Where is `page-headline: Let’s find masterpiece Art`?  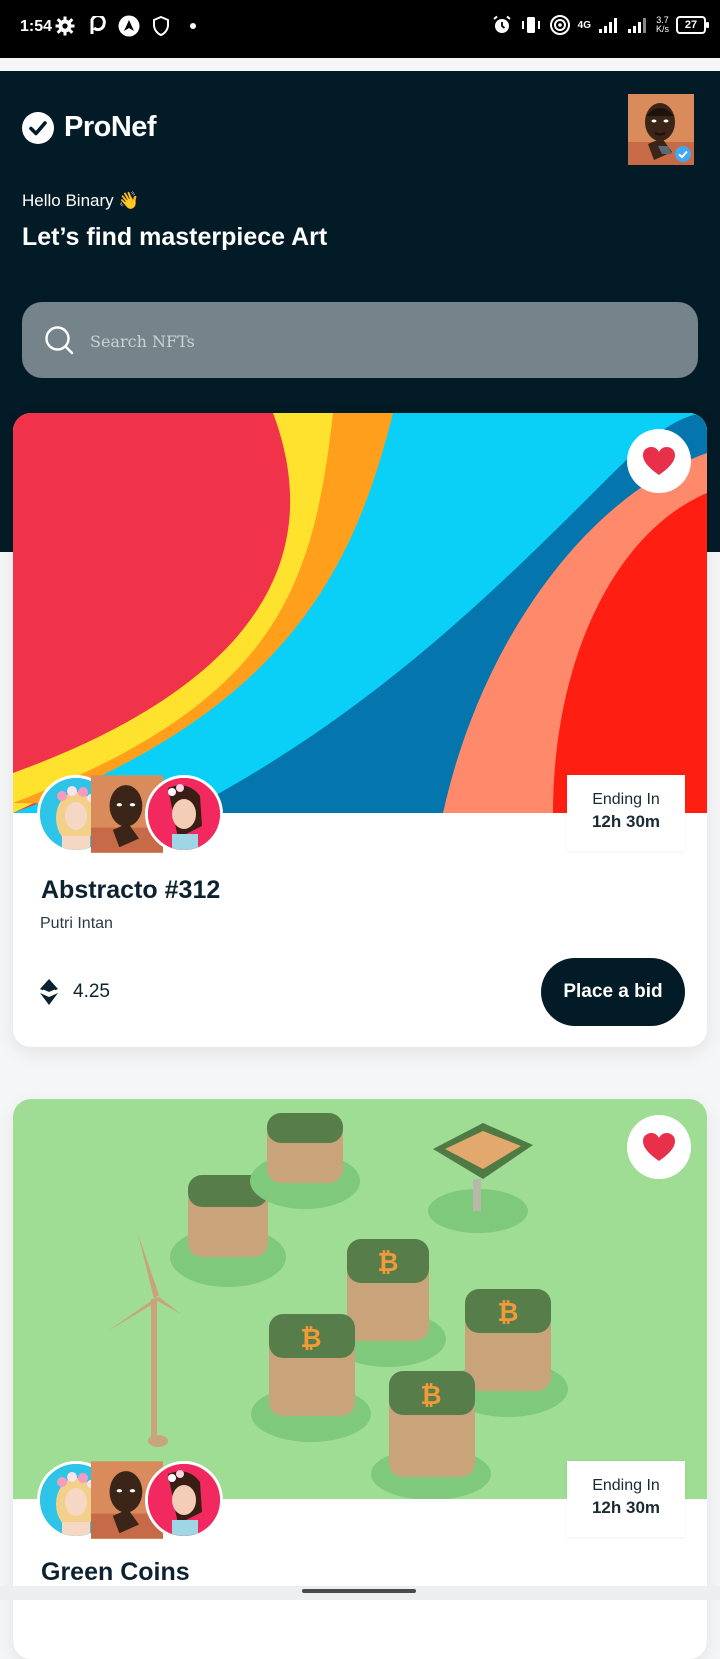 page-headline: Let’s find masterpiece Art is located at coordinates (175, 237).